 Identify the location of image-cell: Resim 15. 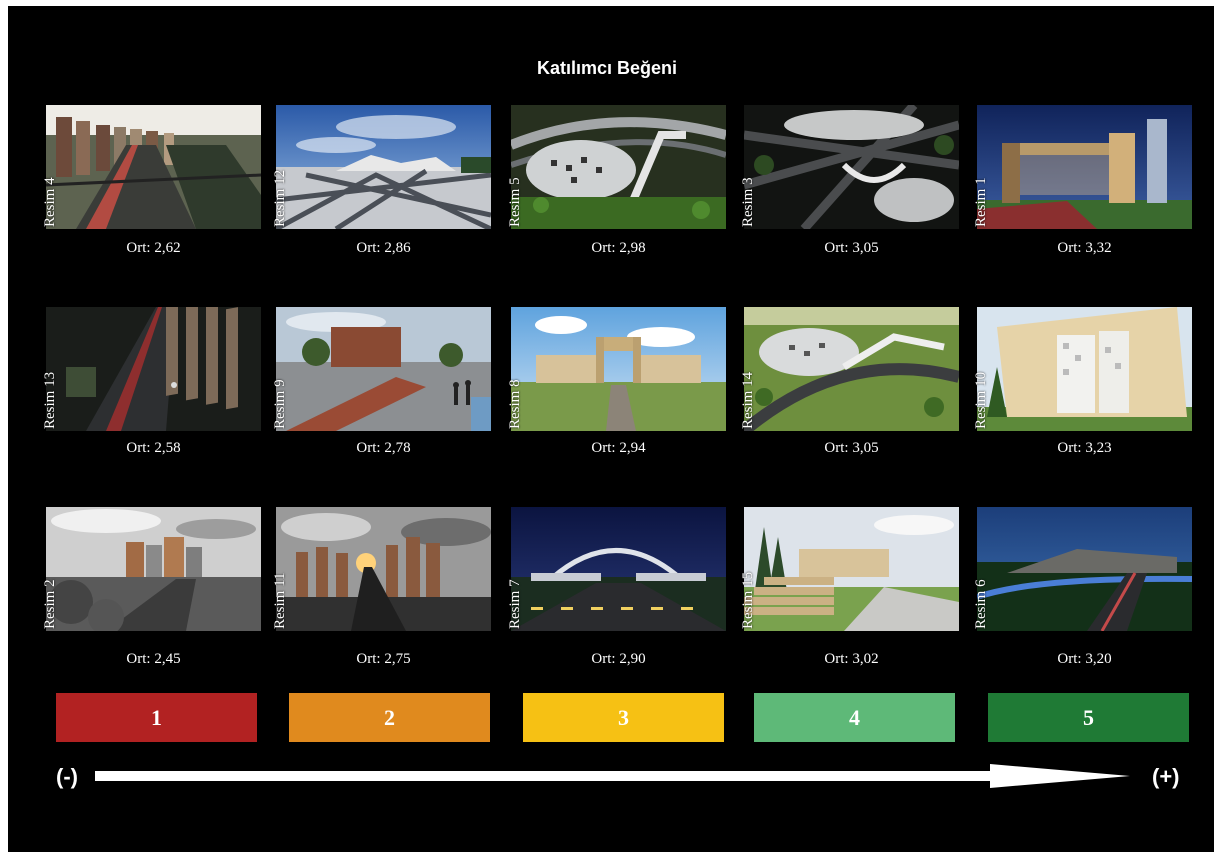
(849, 569).